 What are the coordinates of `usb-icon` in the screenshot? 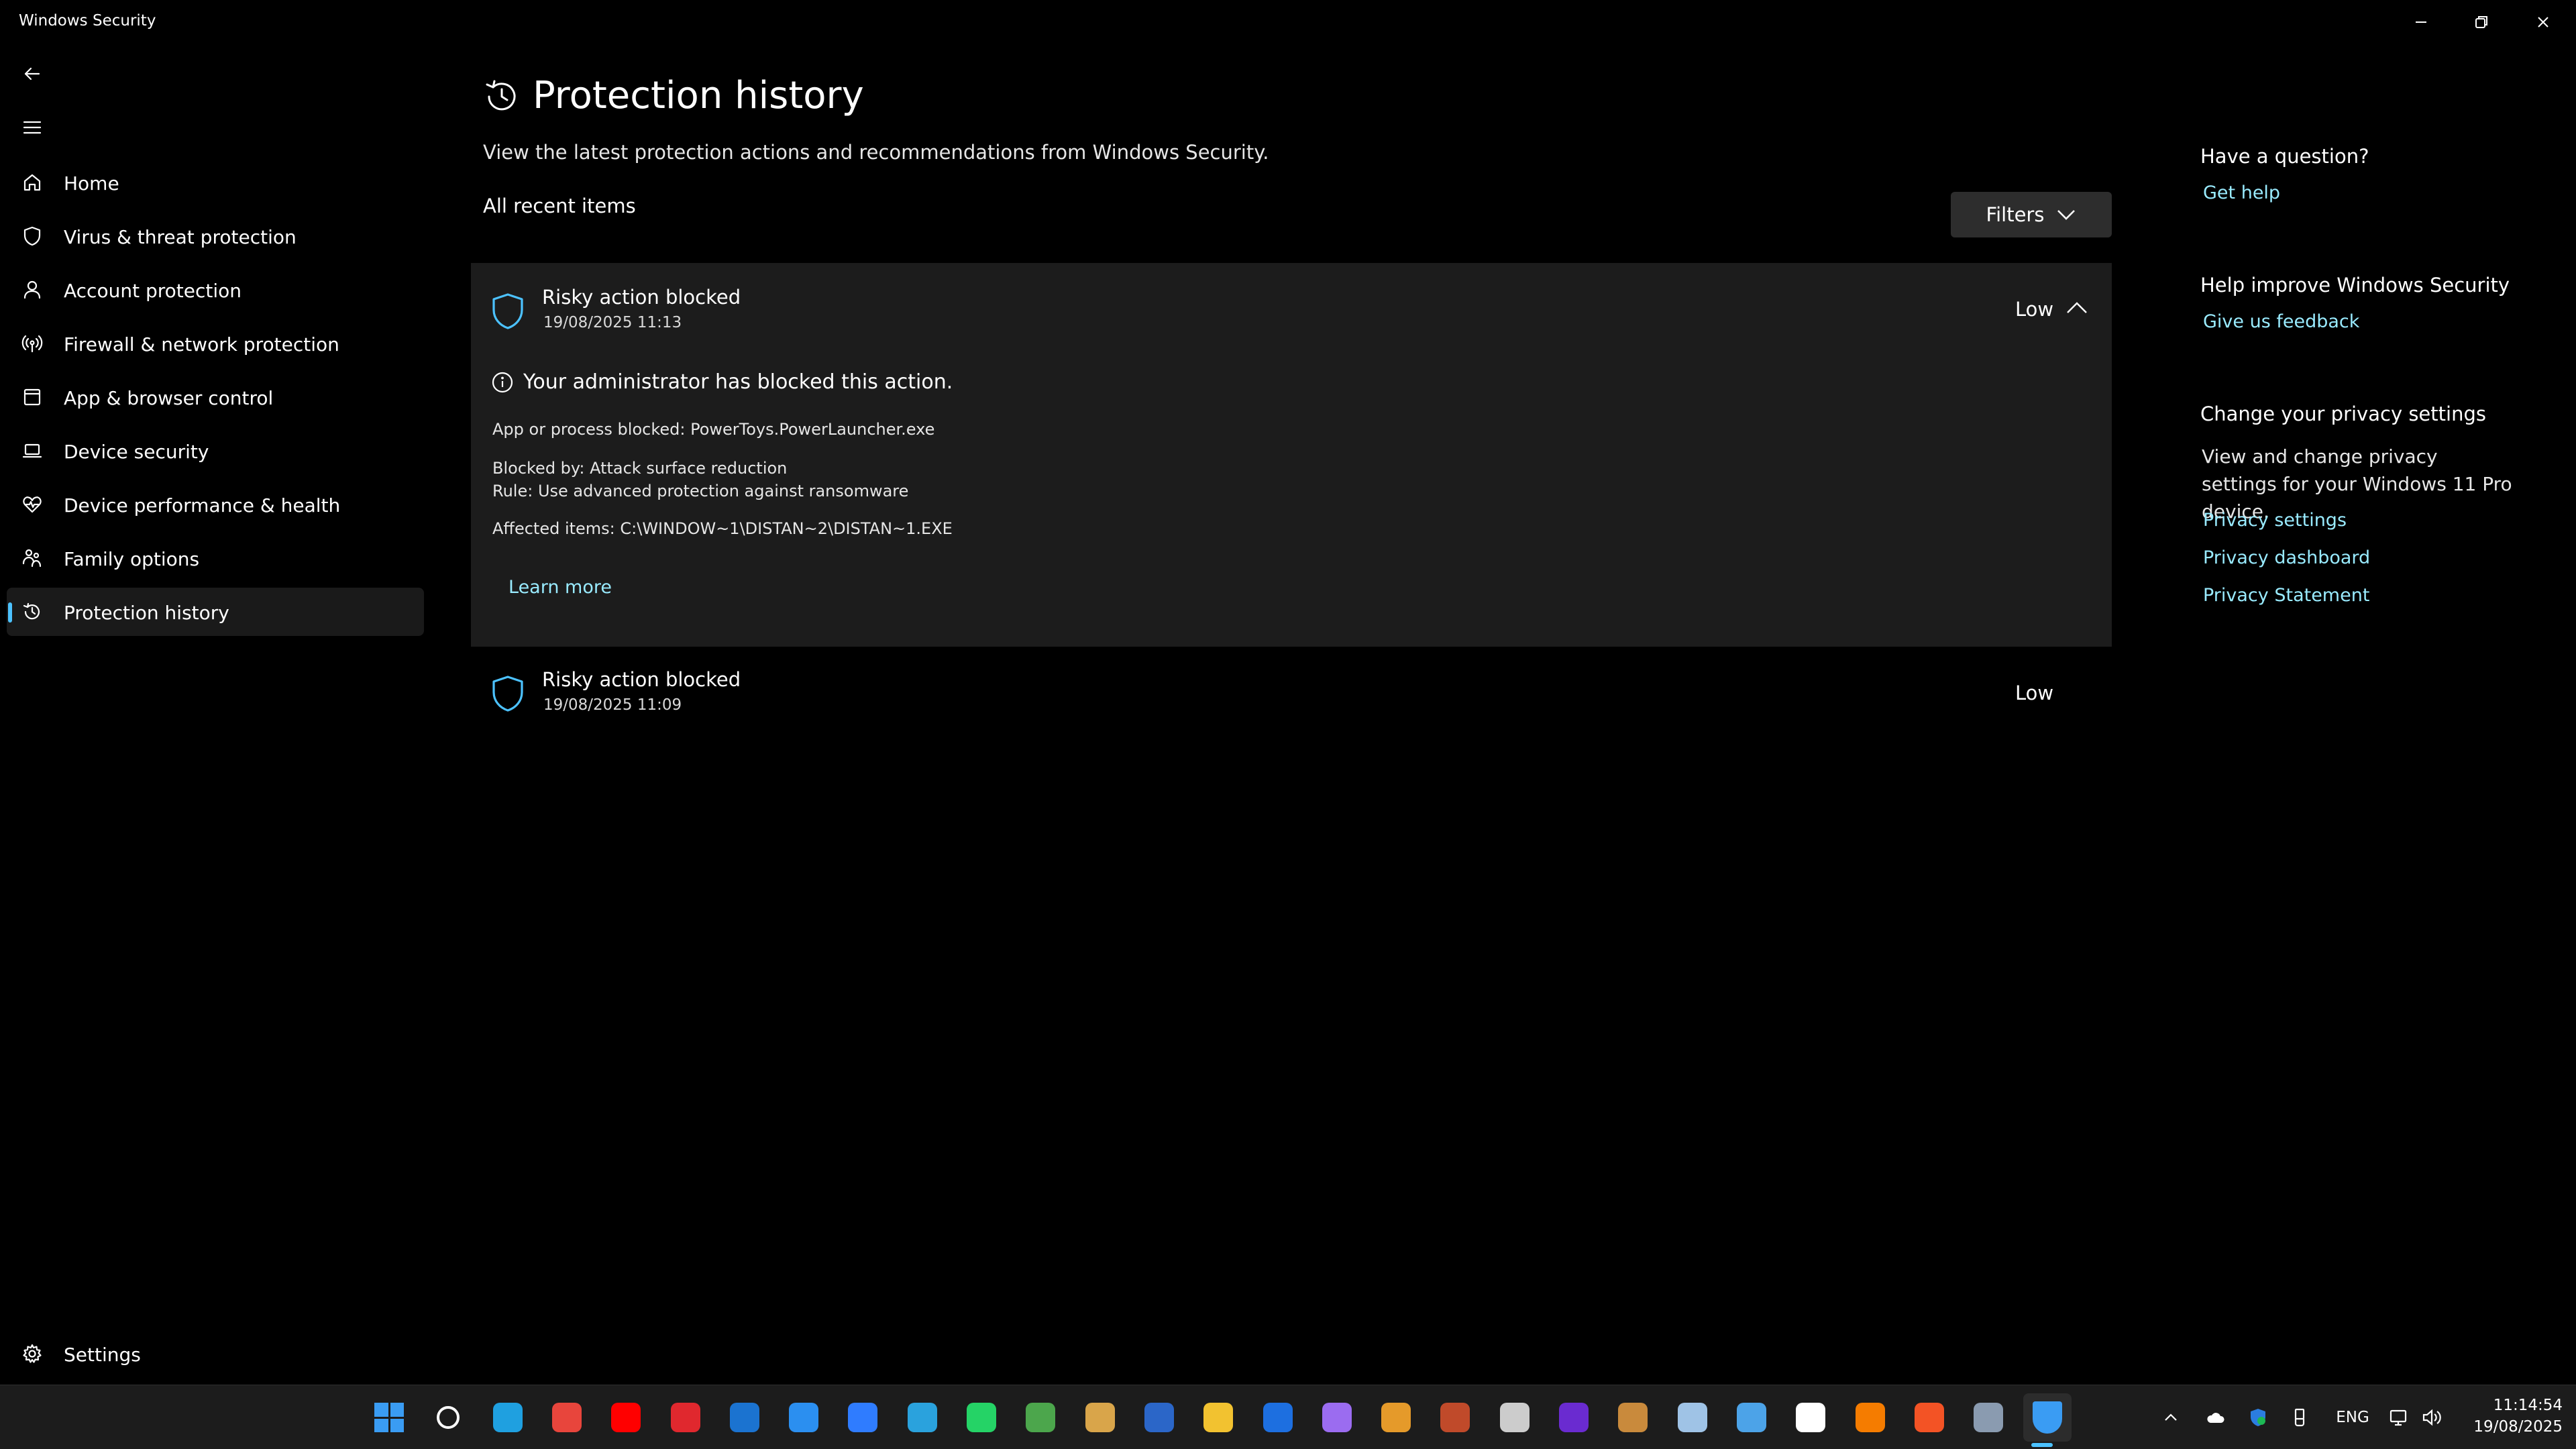 It's located at (2299, 1417).